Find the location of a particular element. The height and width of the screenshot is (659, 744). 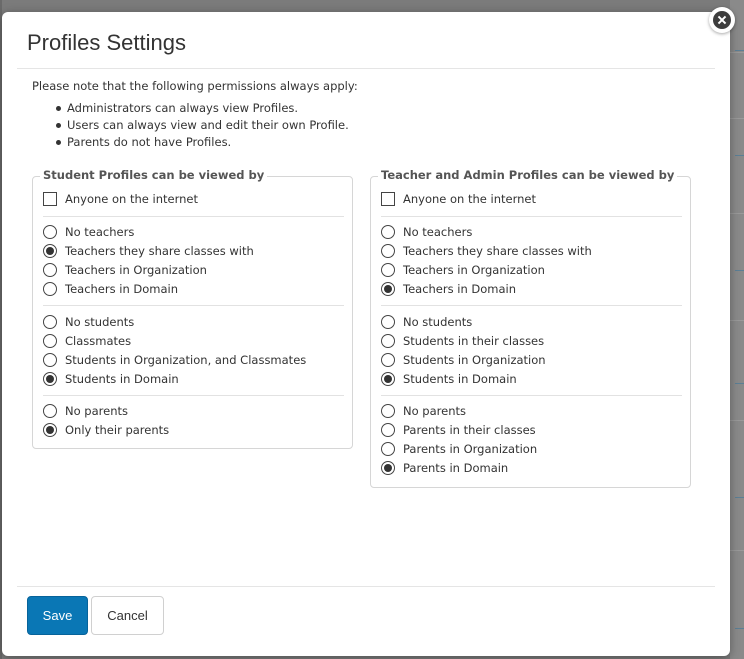

staff-anyone-checkbox is located at coordinates (388, 198).